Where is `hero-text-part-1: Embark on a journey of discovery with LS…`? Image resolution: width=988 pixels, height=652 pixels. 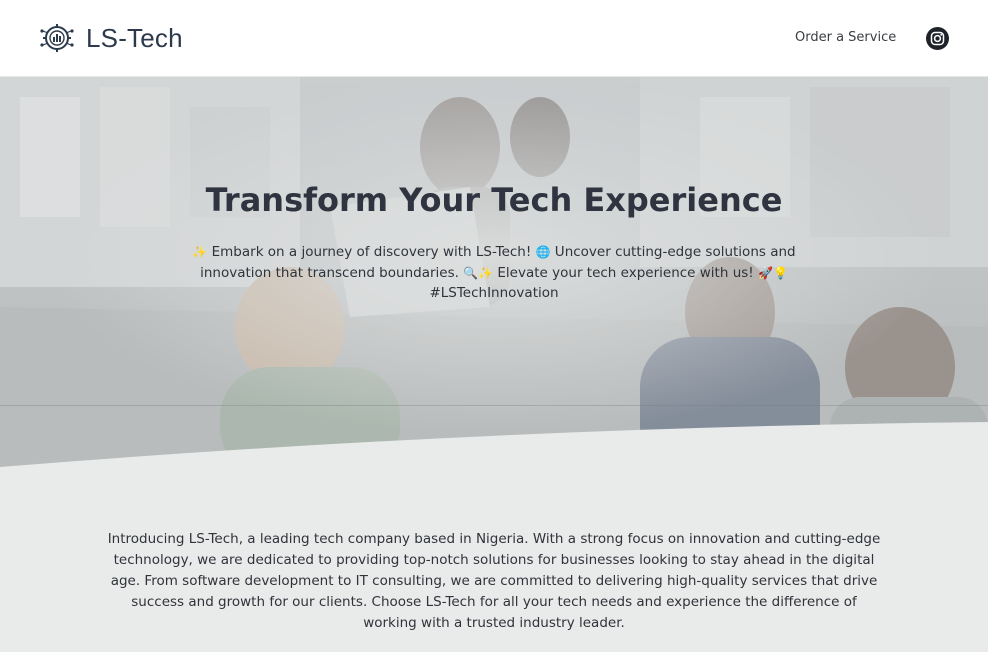 hero-text-part-1: Embark on a journey of discovery with LS… is located at coordinates (371, 252).